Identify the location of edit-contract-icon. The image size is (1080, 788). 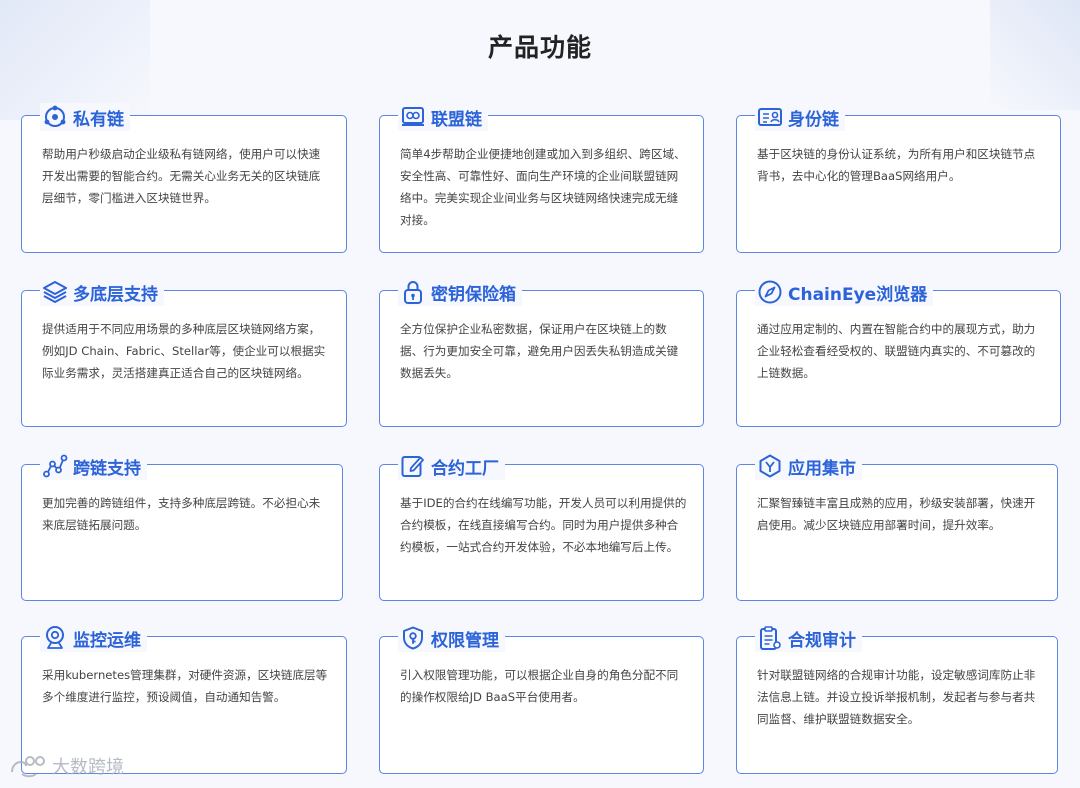
(413, 466).